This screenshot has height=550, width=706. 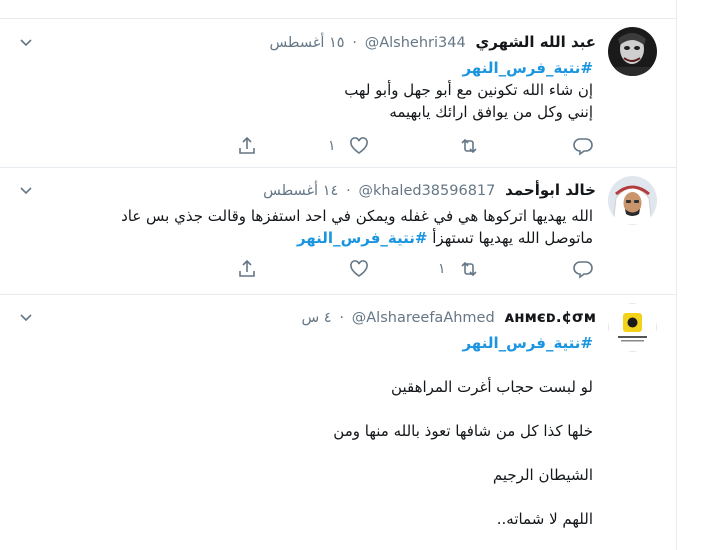 I want to click on tweet-2-actions: ١, so click(x=338, y=270).